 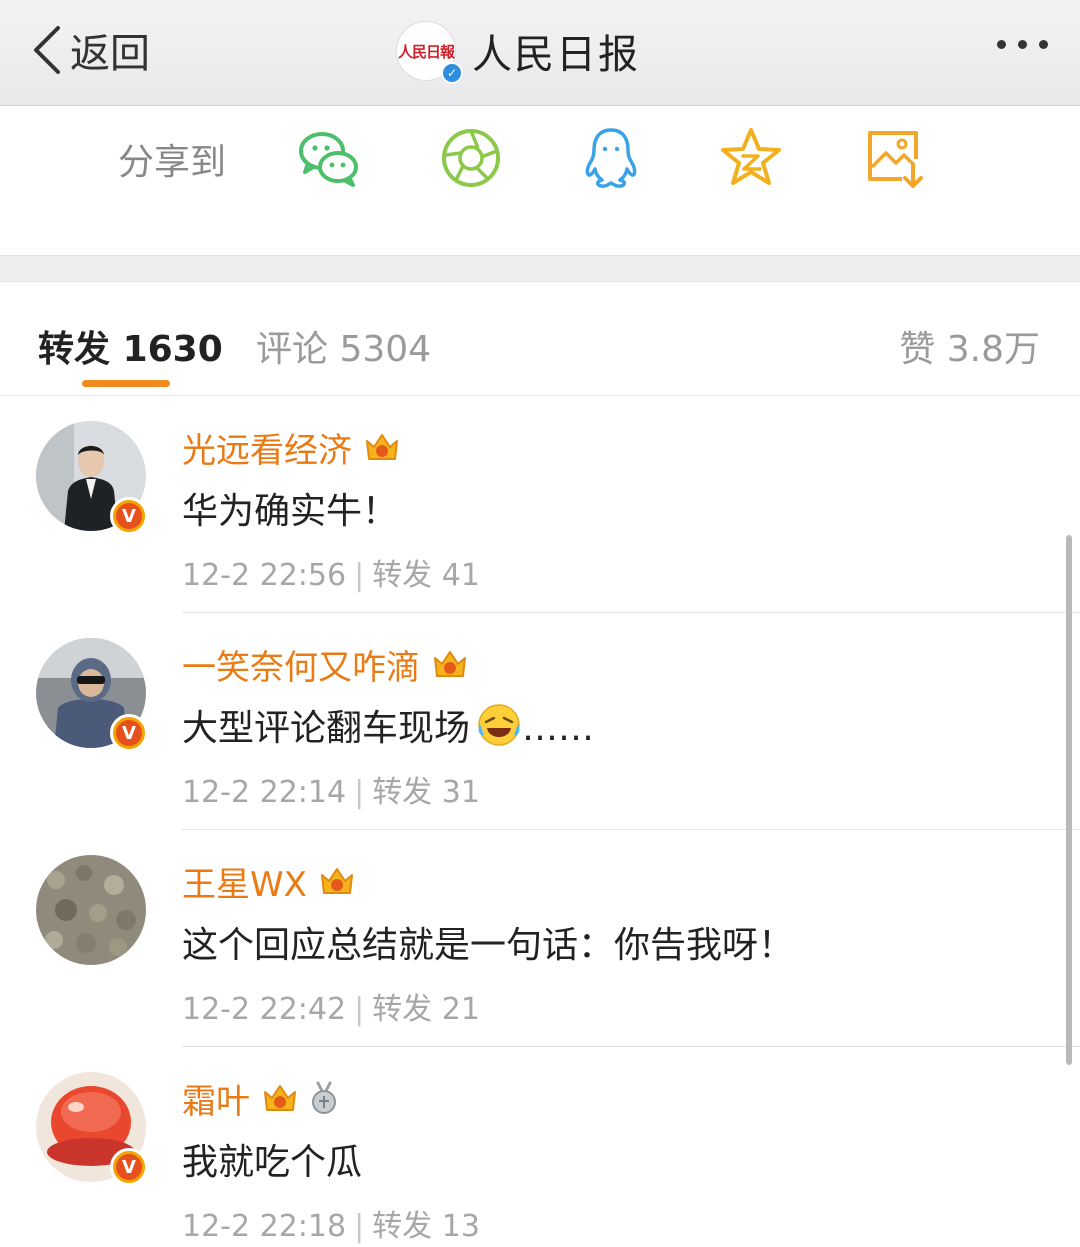 I want to click on repost-count: 21, so click(x=460, y=1009).